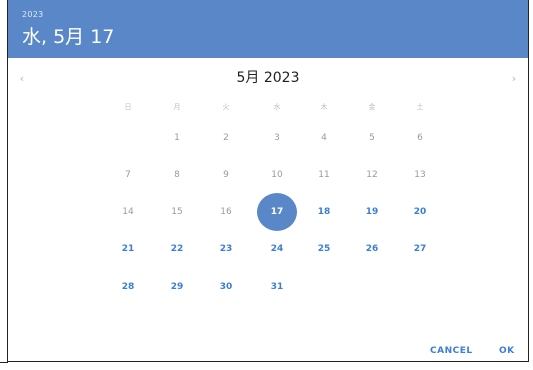 This screenshot has height=370, width=533. What do you see at coordinates (372, 107) in the screenshot?
I see `weekday-label: 金` at bounding box center [372, 107].